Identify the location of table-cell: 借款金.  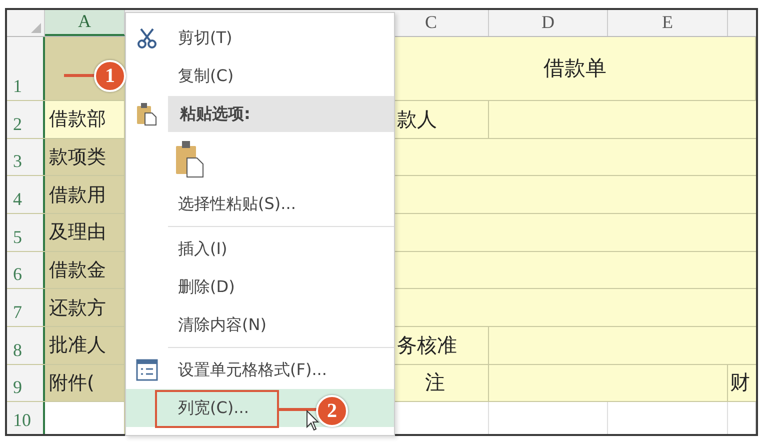
(85, 270).